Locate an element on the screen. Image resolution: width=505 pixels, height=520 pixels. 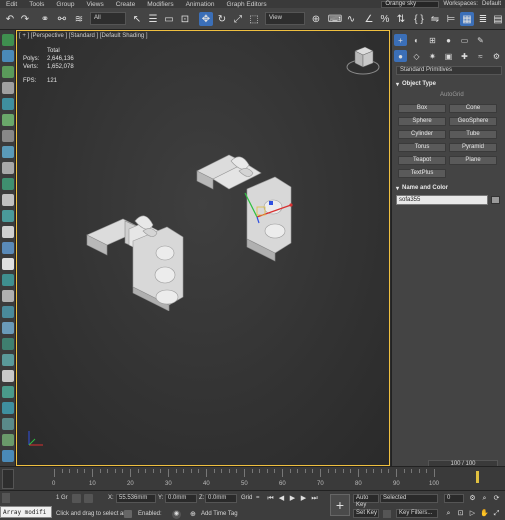
cylinder-button: Cylinder is located at coordinates (422, 134).